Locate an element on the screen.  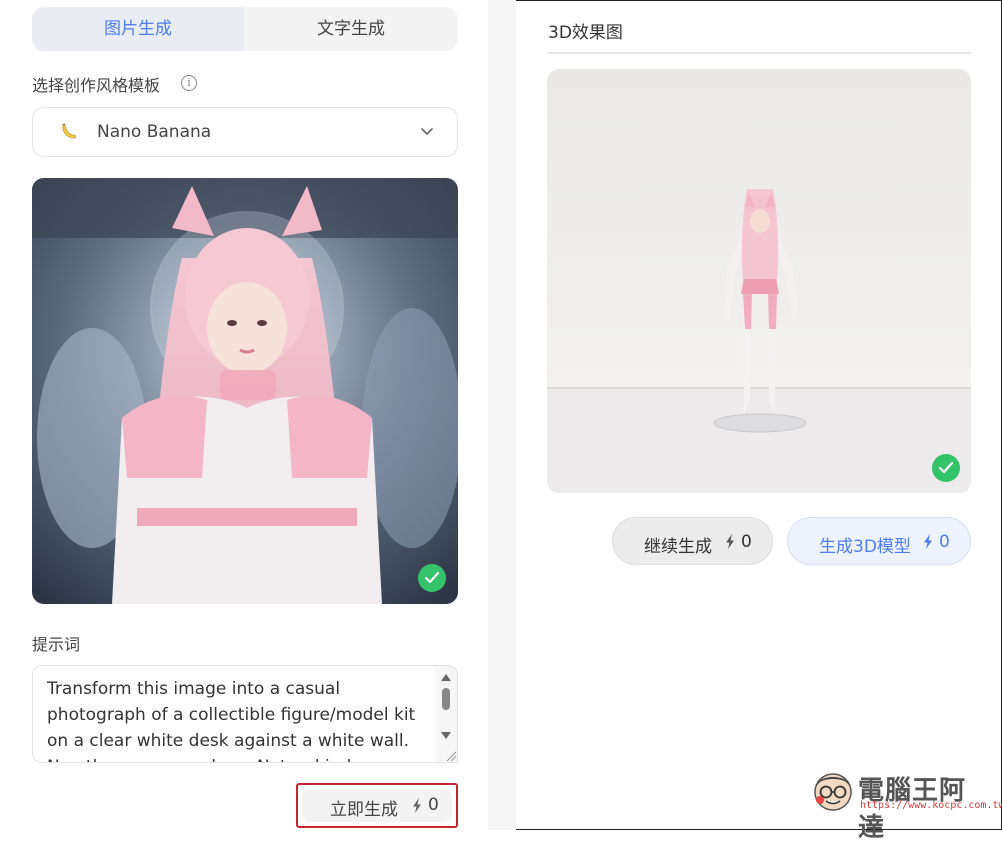
generate-now-button: 立即生成 0 is located at coordinates (377, 805).